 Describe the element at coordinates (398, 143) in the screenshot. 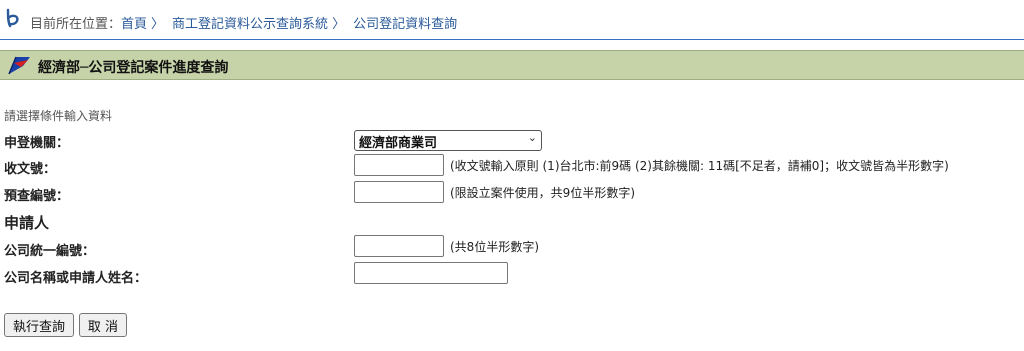

I see `agency-select-value: 經濟部商業司` at that location.